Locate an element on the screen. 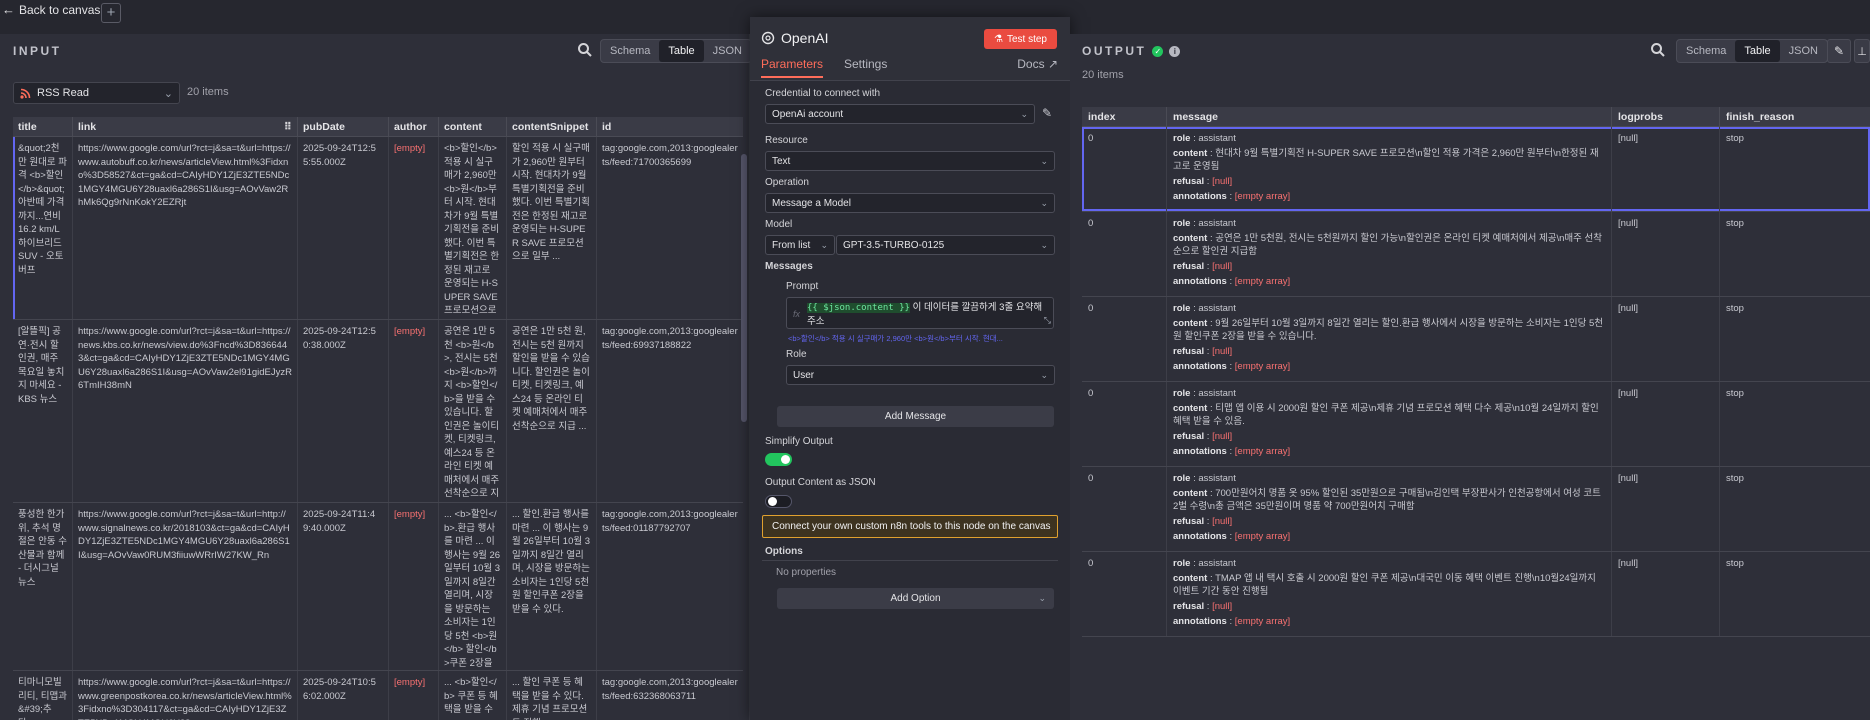 The height and width of the screenshot is (720, 1870). cell-pubdate: 2025-09-24T11:49:40.000Z is located at coordinates (343, 586).